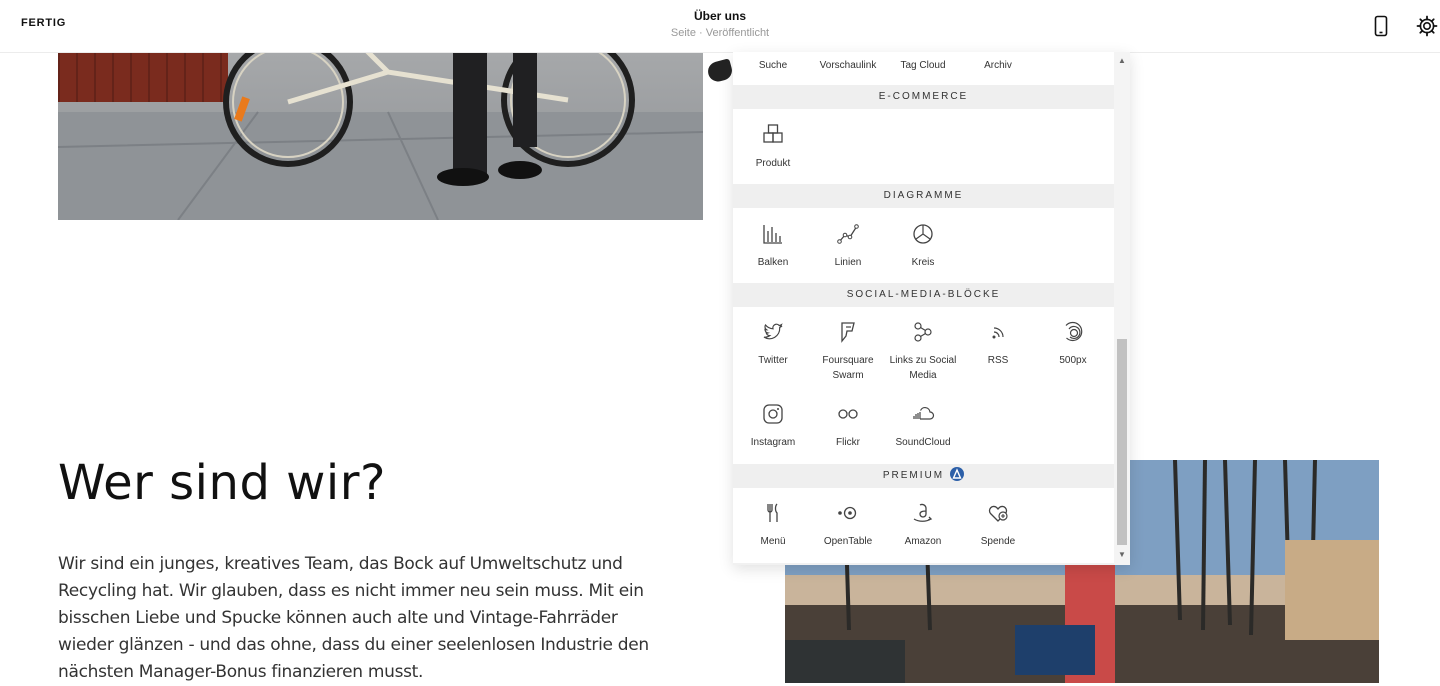 This screenshot has height=686, width=1440. I want to click on twitter-icon, so click(773, 331).